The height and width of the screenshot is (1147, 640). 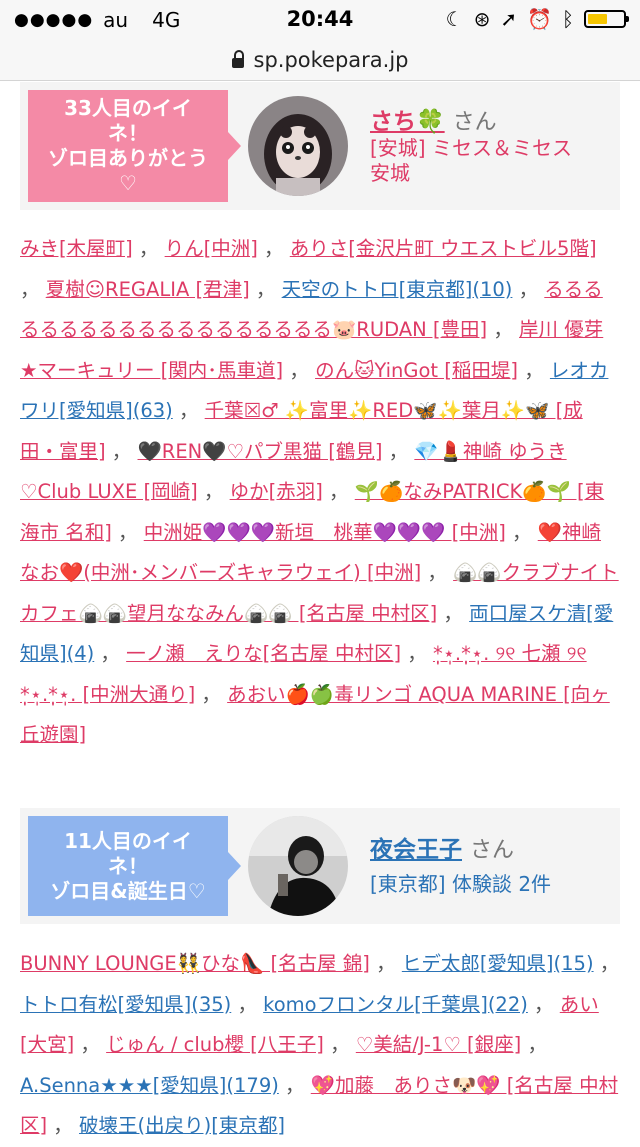 What do you see at coordinates (125, 1004) in the screenshot?
I see `liker-link: トトロ有松[愛知県](35)` at bounding box center [125, 1004].